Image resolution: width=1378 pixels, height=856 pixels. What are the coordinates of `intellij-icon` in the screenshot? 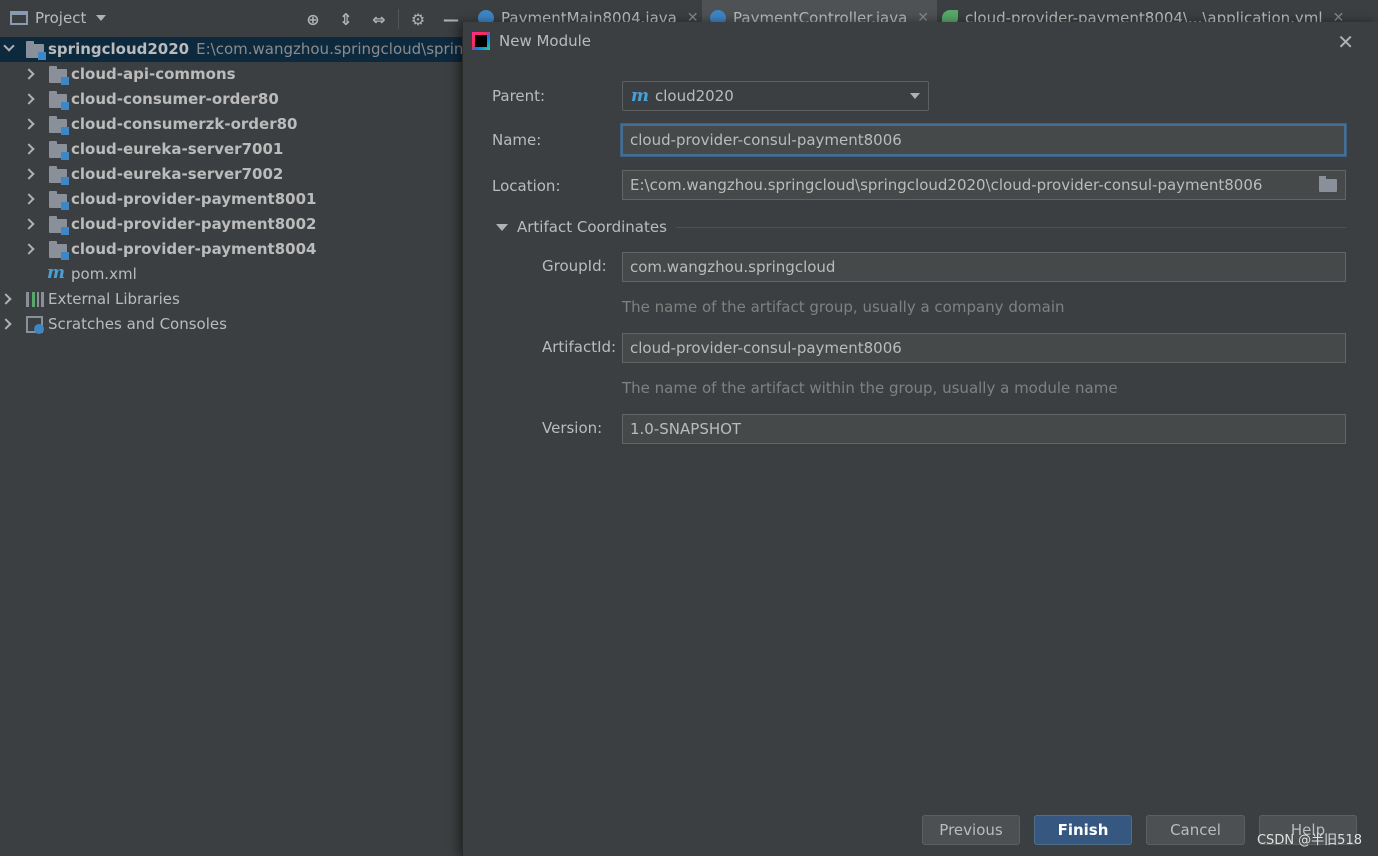 It's located at (481, 41).